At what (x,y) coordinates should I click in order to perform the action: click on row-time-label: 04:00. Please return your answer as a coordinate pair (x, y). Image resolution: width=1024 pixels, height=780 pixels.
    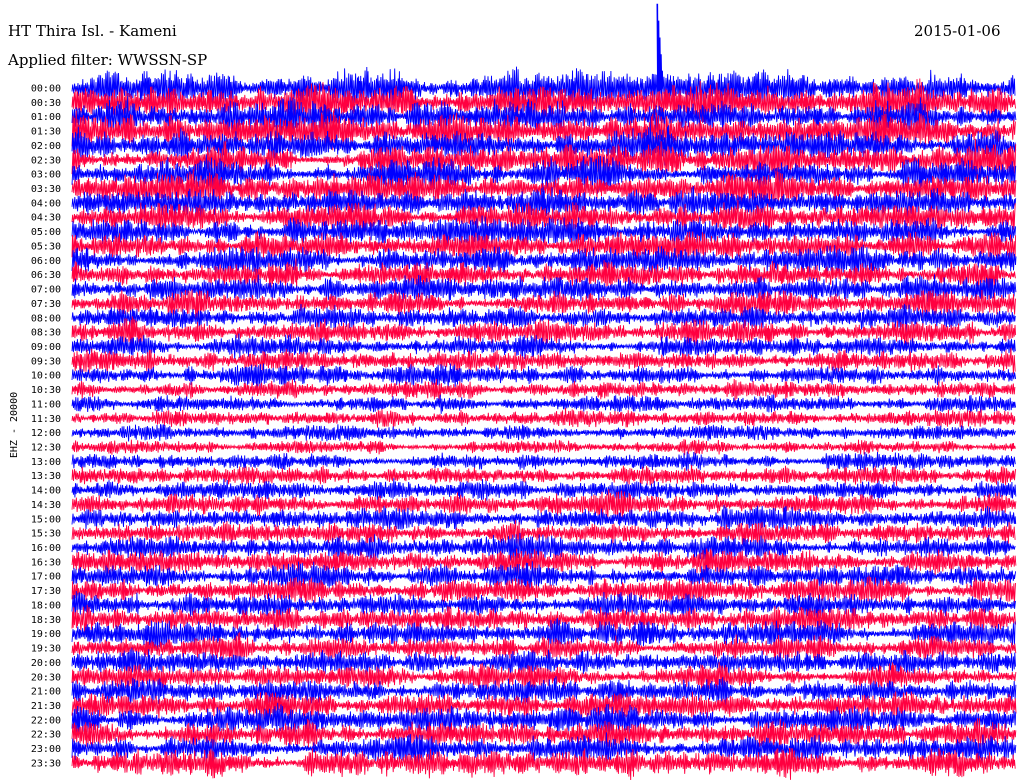
    Looking at the image, I should click on (46, 203).